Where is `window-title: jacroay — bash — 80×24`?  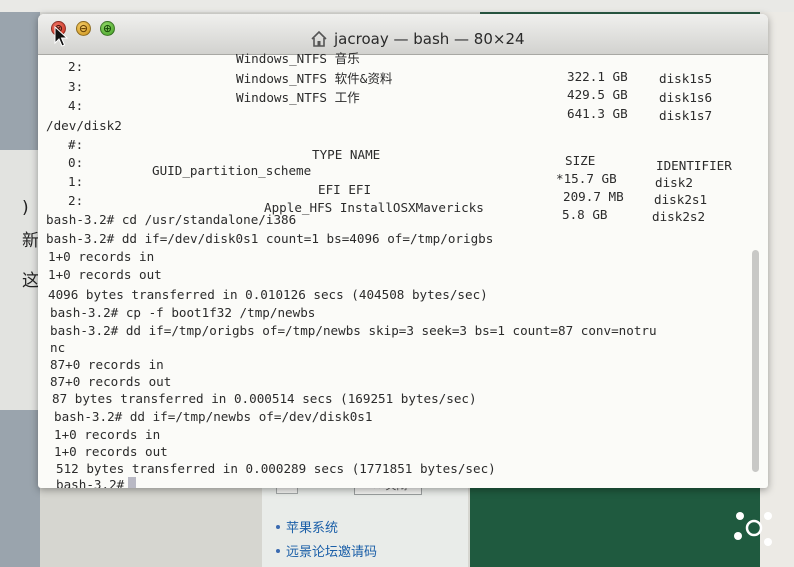
window-title: jacroay — bash — 80×24 is located at coordinates (429, 39).